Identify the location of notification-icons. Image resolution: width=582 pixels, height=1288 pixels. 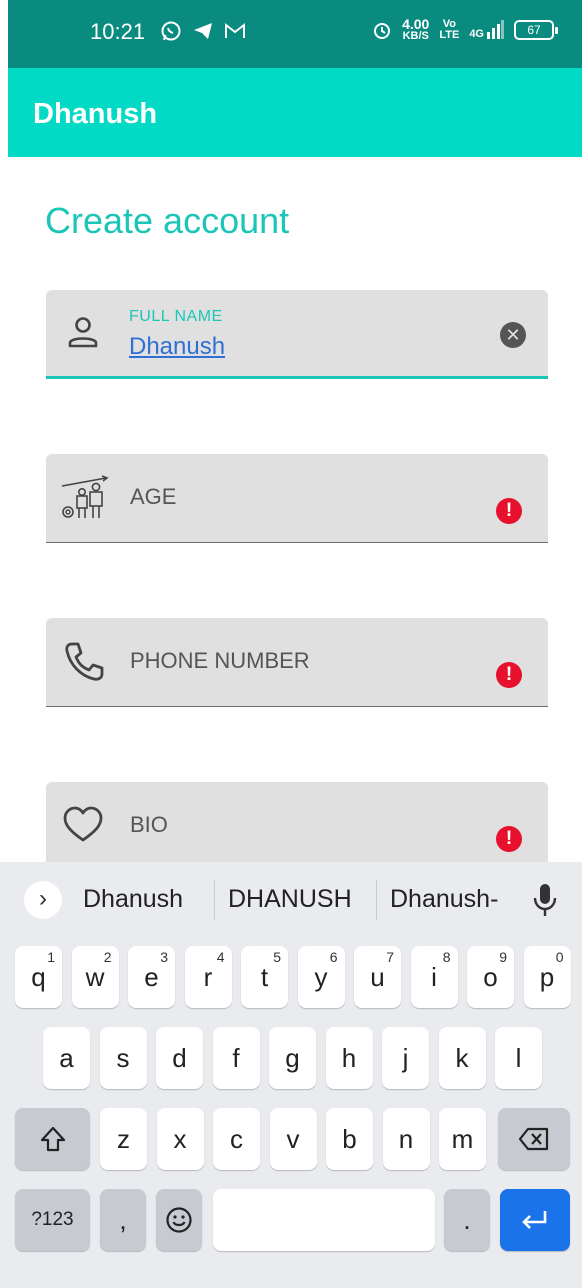
(203, 31).